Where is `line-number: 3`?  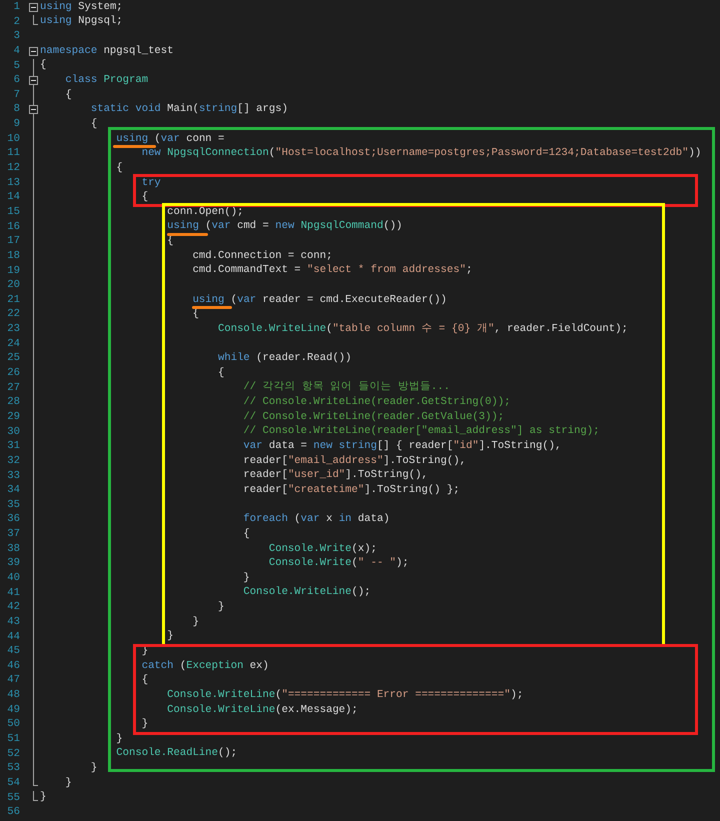
line-number: 3 is located at coordinates (16, 36).